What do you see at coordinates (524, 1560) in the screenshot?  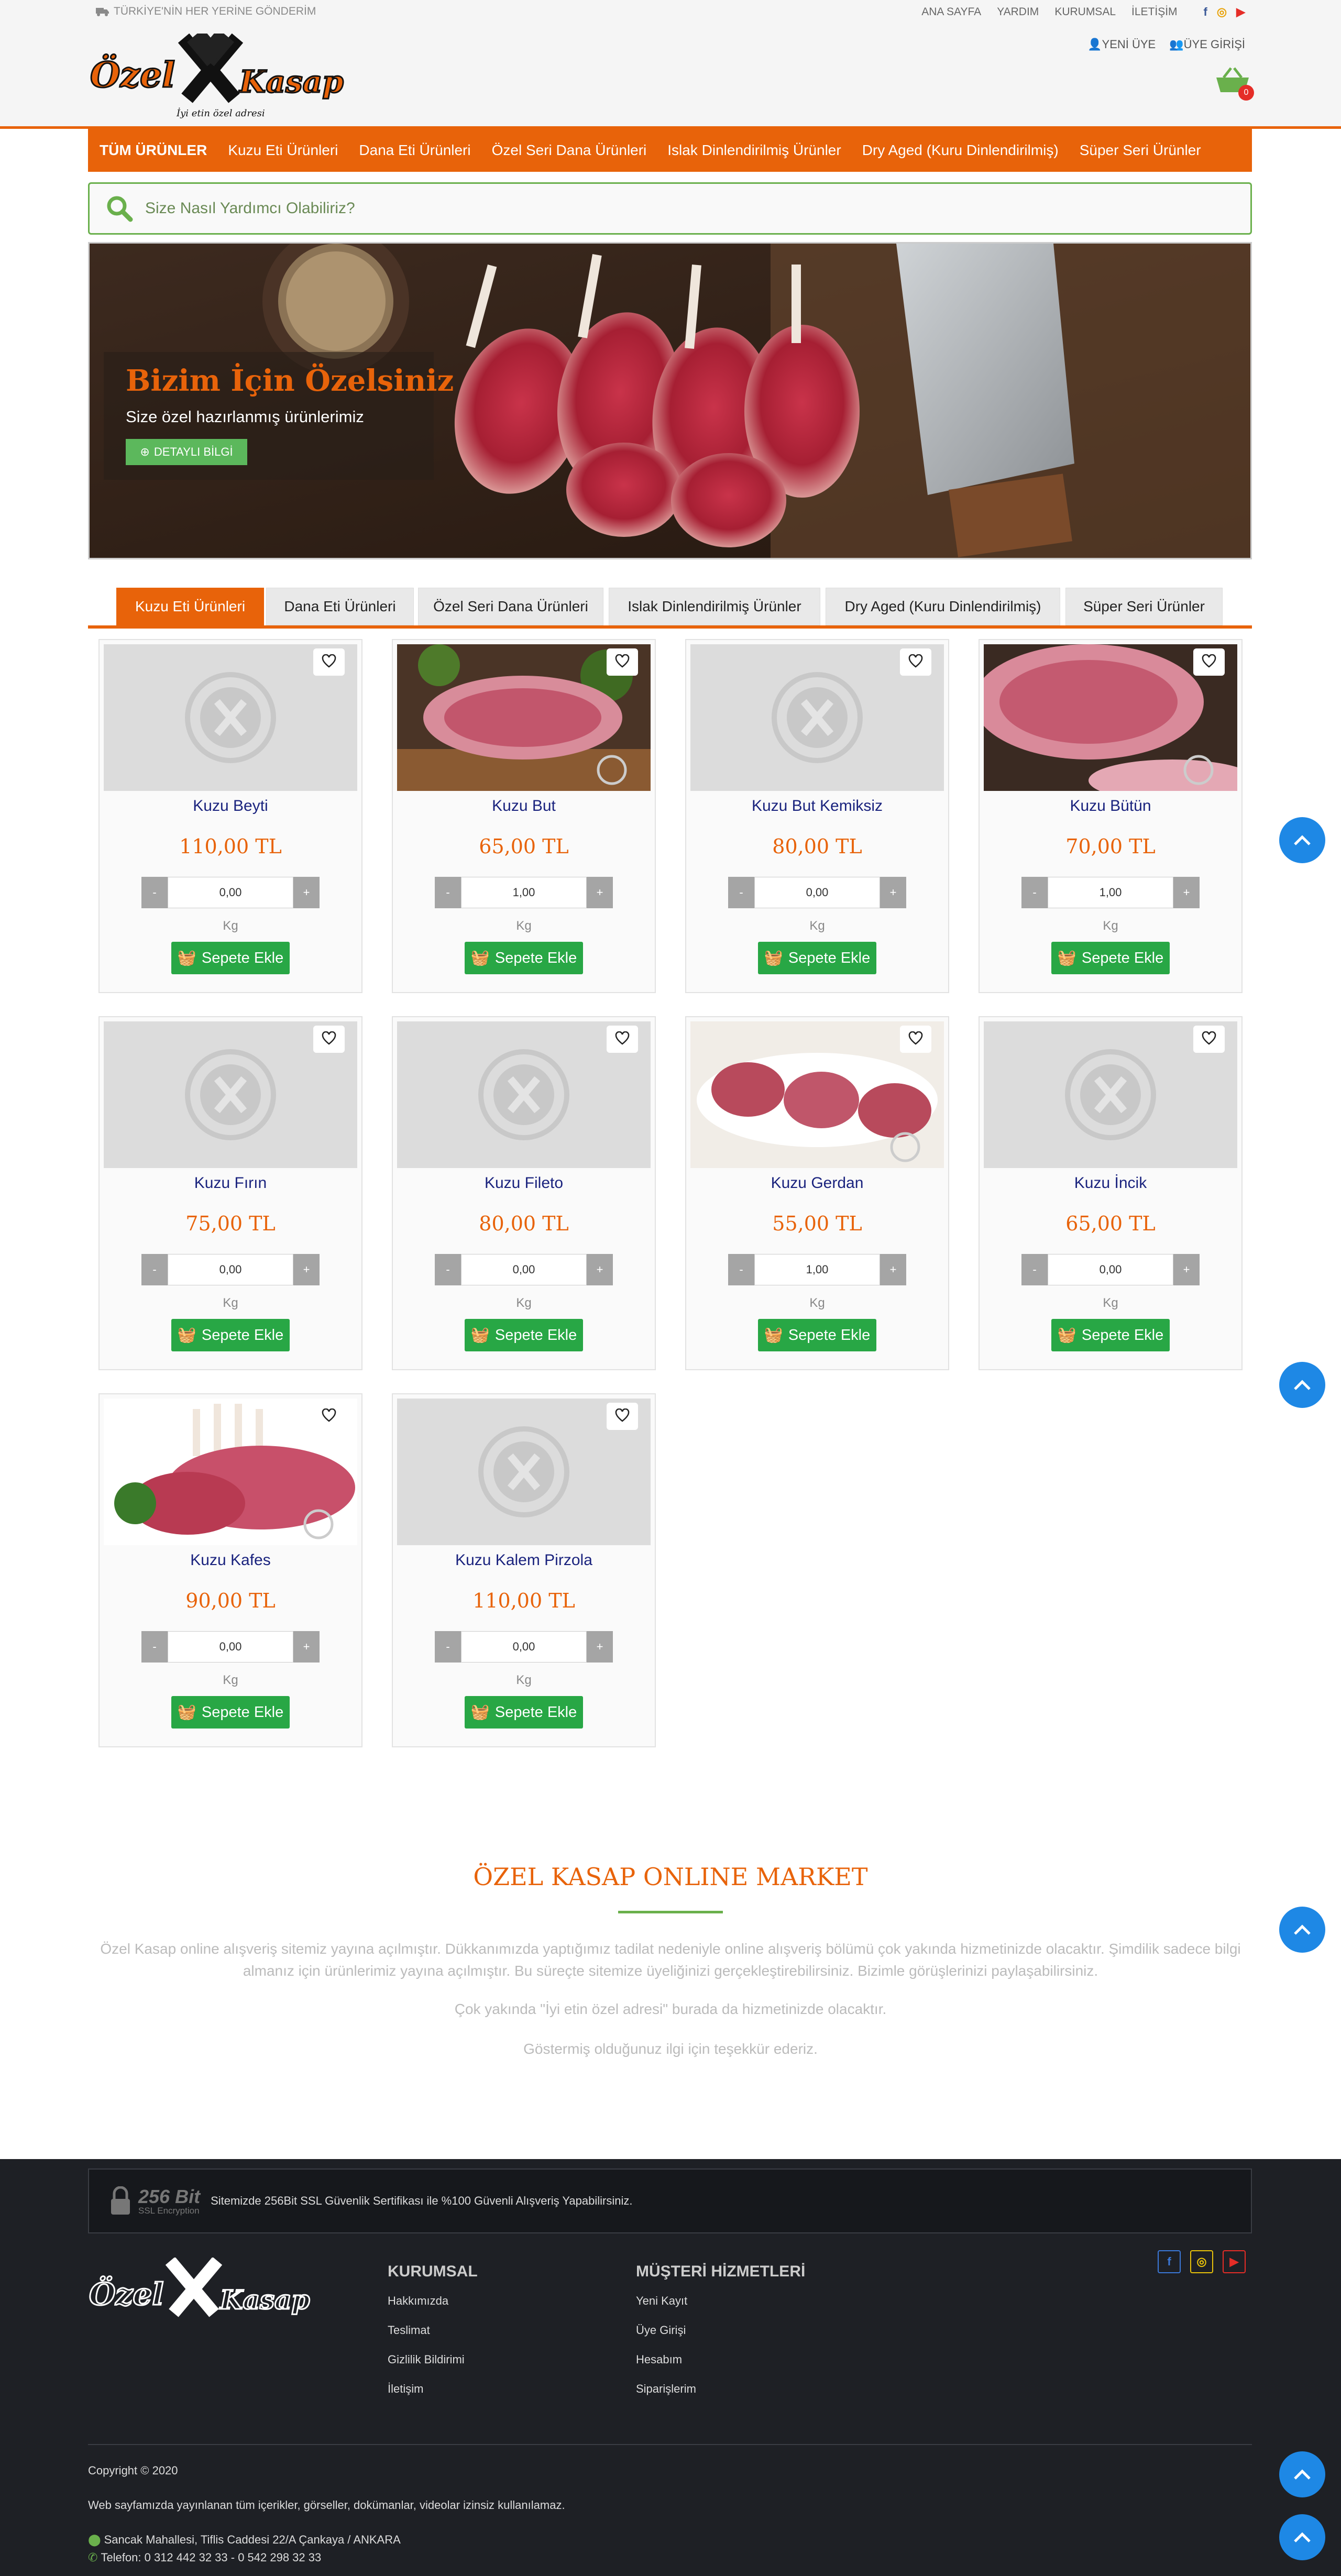 I see `product-name: Kuzu Kalem Pirzola` at bounding box center [524, 1560].